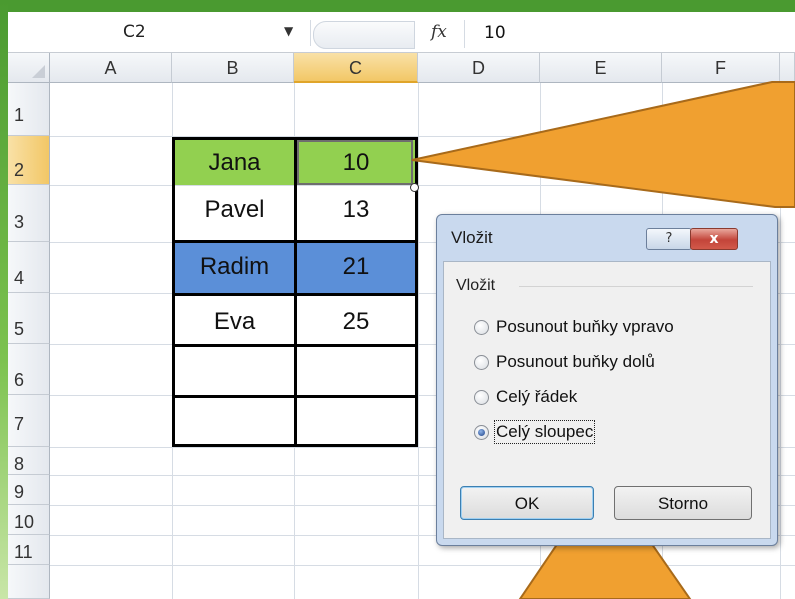 Image resolution: width=795 pixels, height=599 pixels. What do you see at coordinates (714, 239) in the screenshot?
I see `close-button: x` at bounding box center [714, 239].